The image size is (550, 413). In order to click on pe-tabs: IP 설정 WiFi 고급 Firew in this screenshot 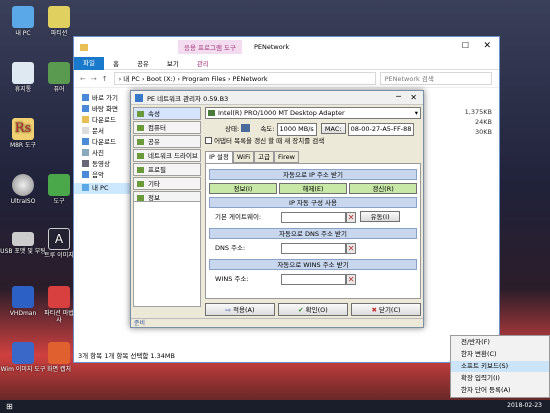, I will do `click(313, 157)`.